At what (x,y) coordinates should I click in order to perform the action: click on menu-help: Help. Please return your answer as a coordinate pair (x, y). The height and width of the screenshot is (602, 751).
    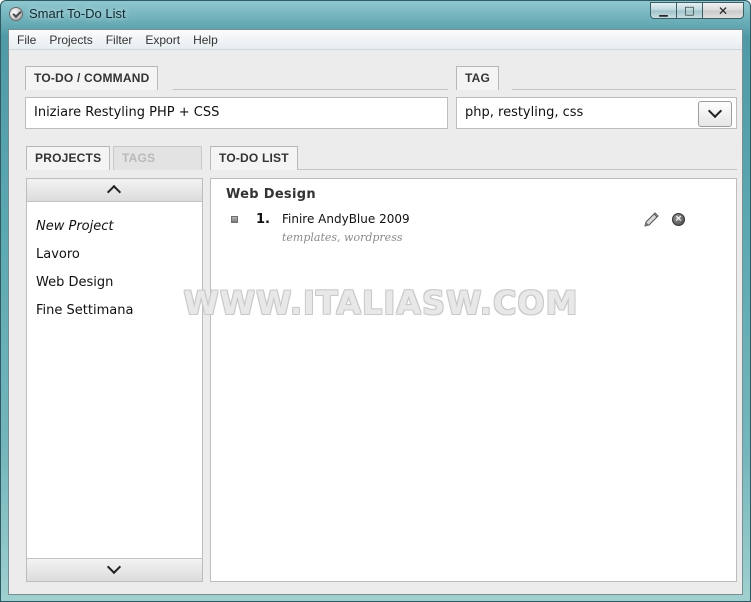
    Looking at the image, I should click on (205, 40).